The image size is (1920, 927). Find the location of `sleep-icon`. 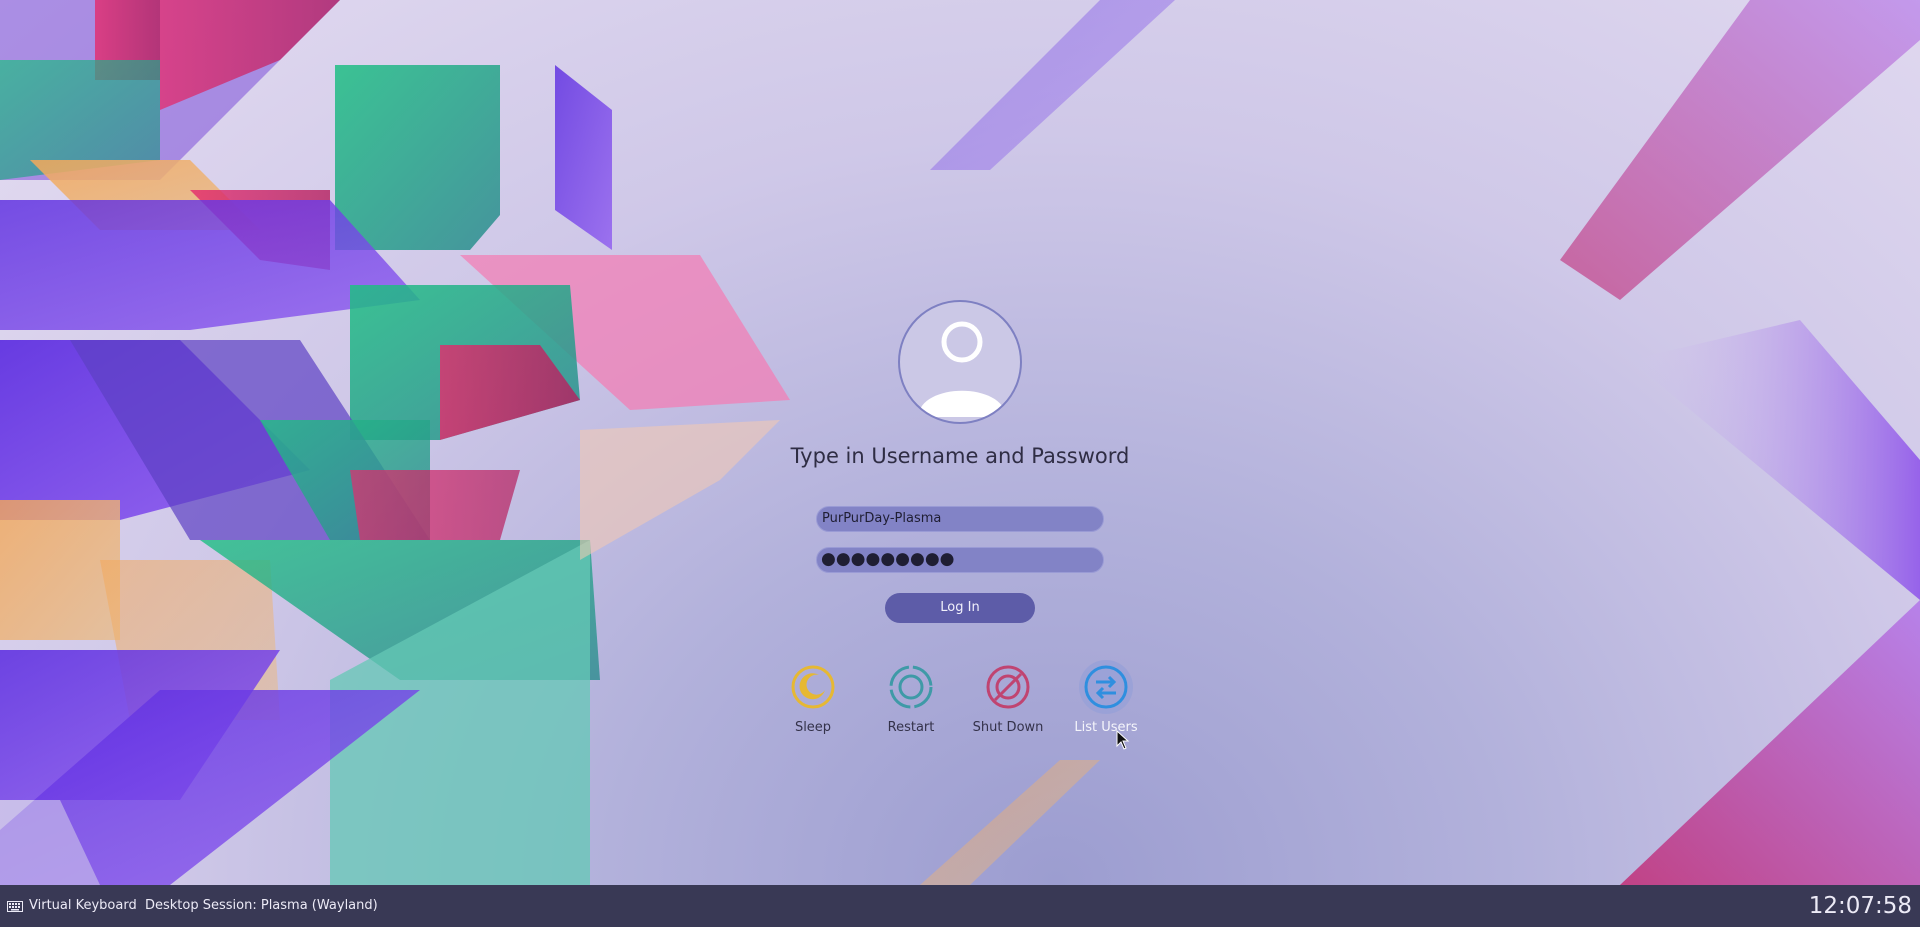

sleep-icon is located at coordinates (813, 687).